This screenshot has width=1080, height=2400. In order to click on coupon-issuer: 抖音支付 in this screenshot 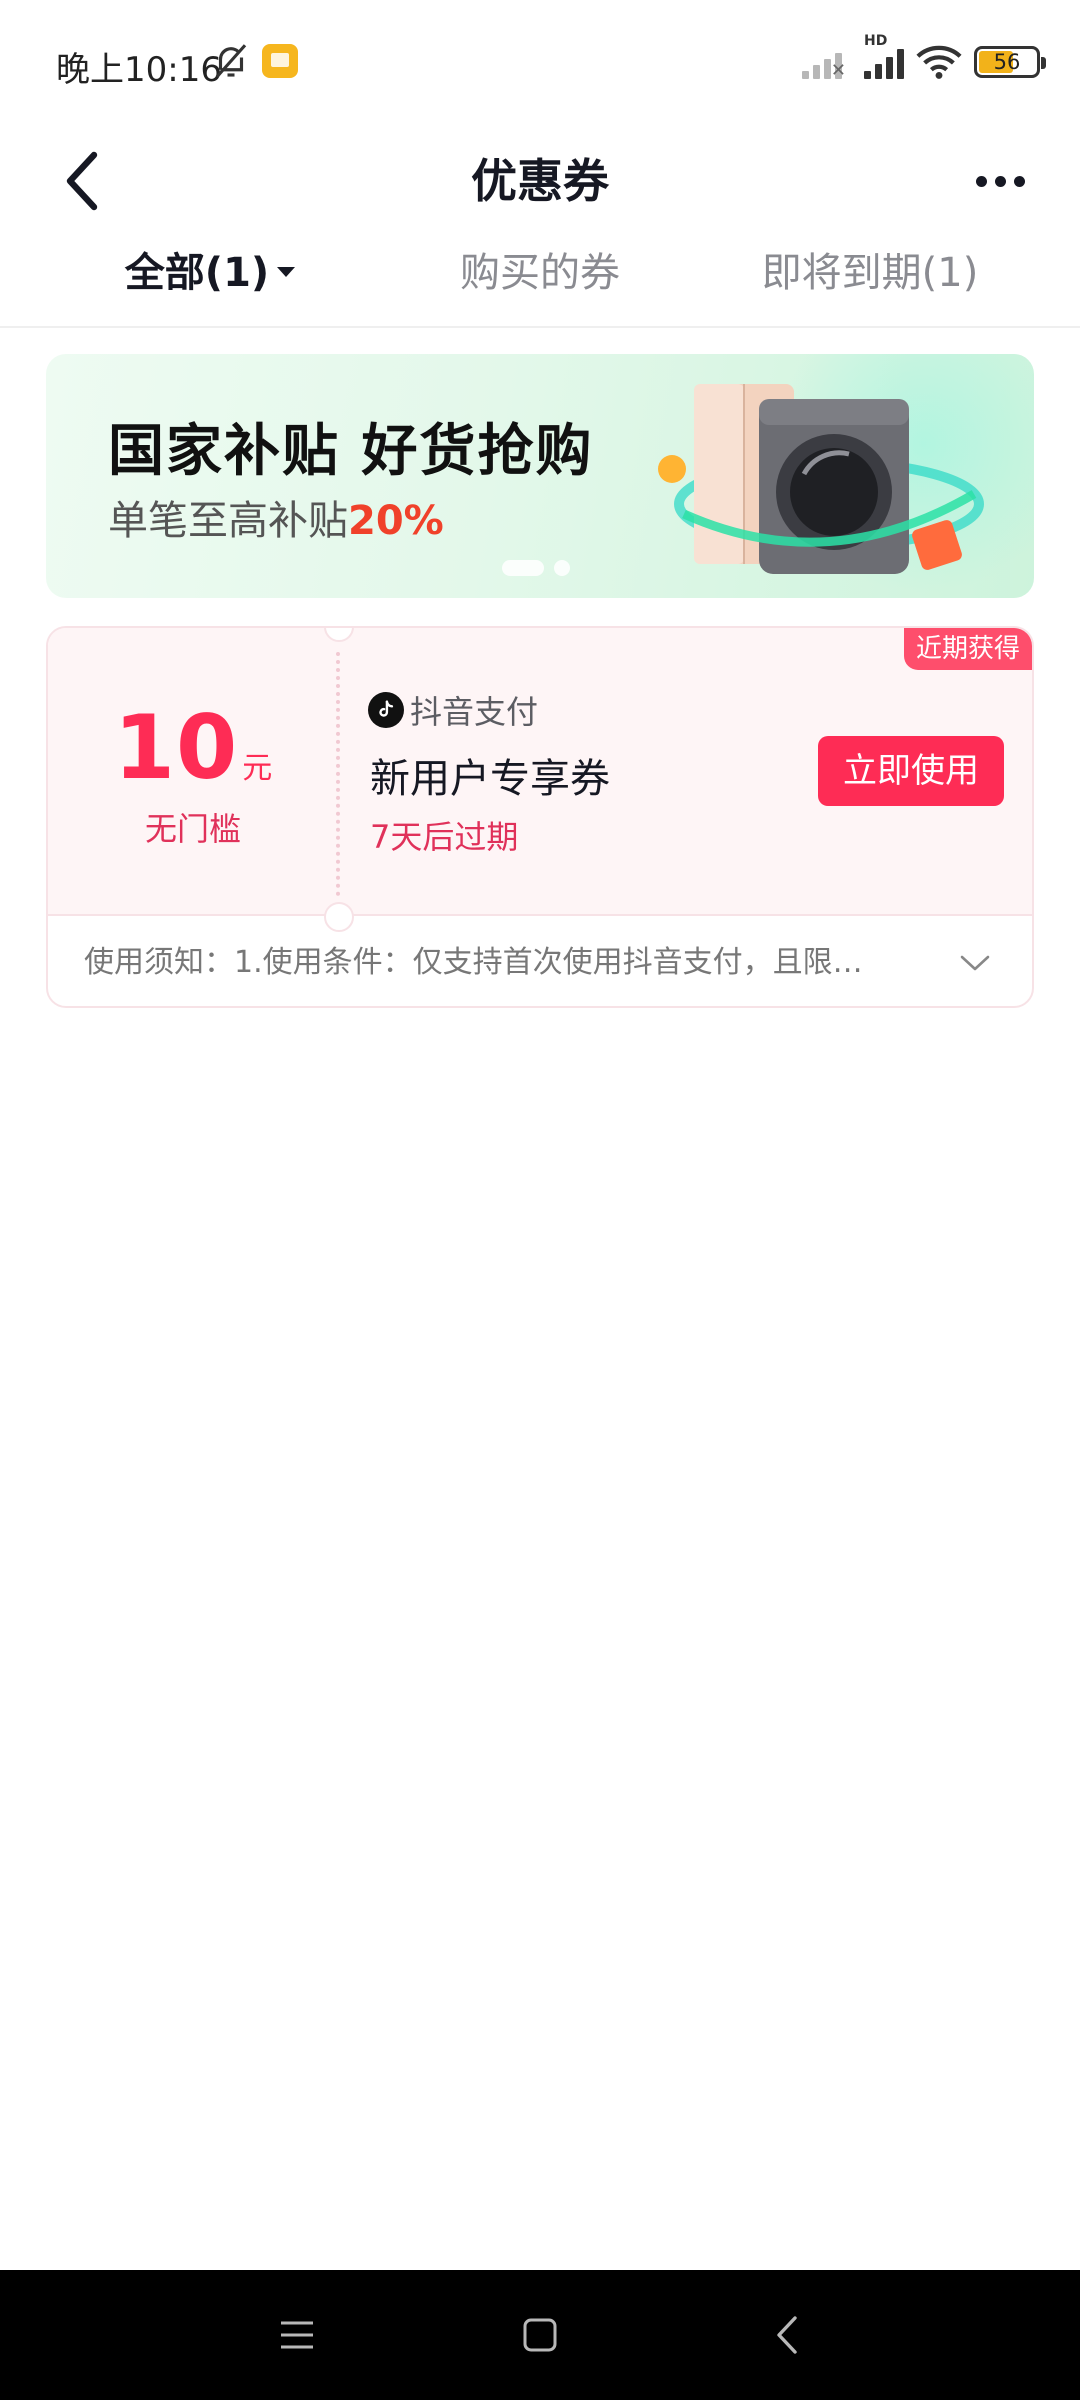, I will do `click(453, 710)`.